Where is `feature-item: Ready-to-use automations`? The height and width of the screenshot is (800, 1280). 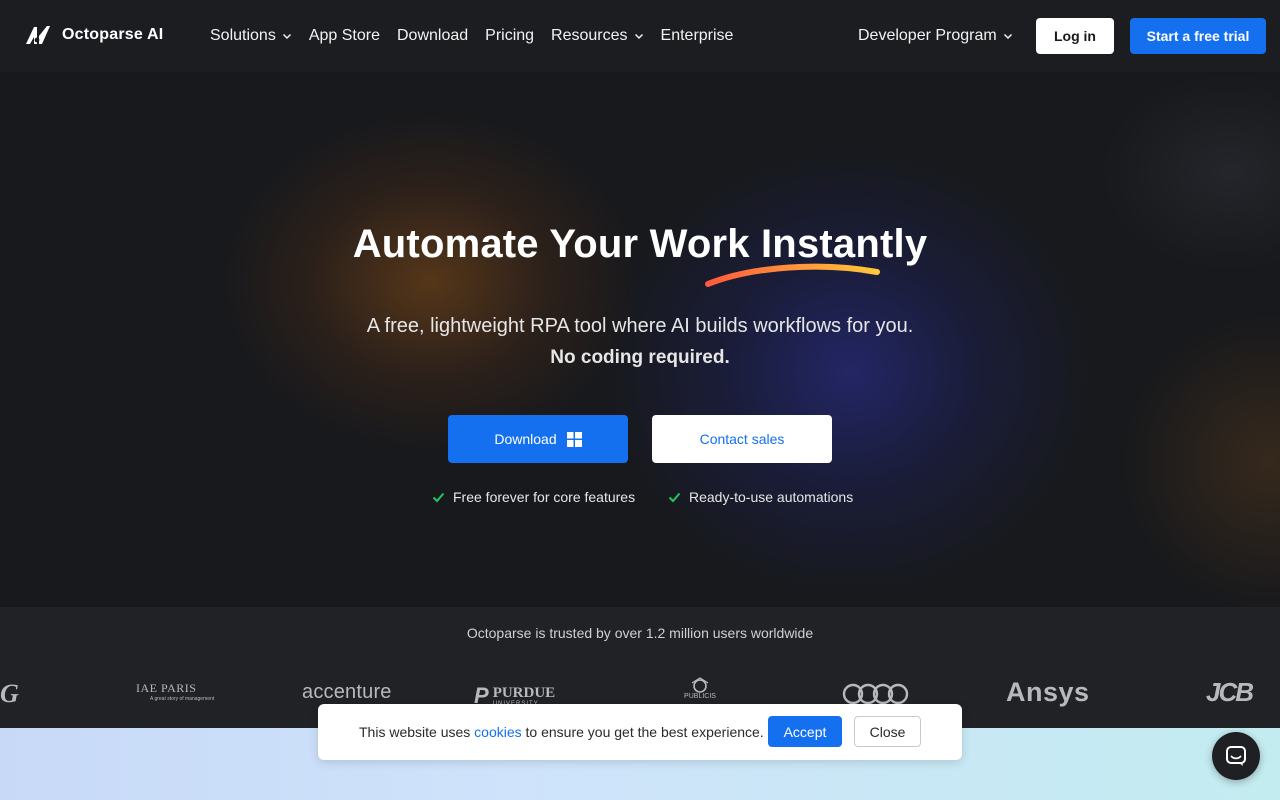 feature-item: Ready-to-use automations is located at coordinates (760, 497).